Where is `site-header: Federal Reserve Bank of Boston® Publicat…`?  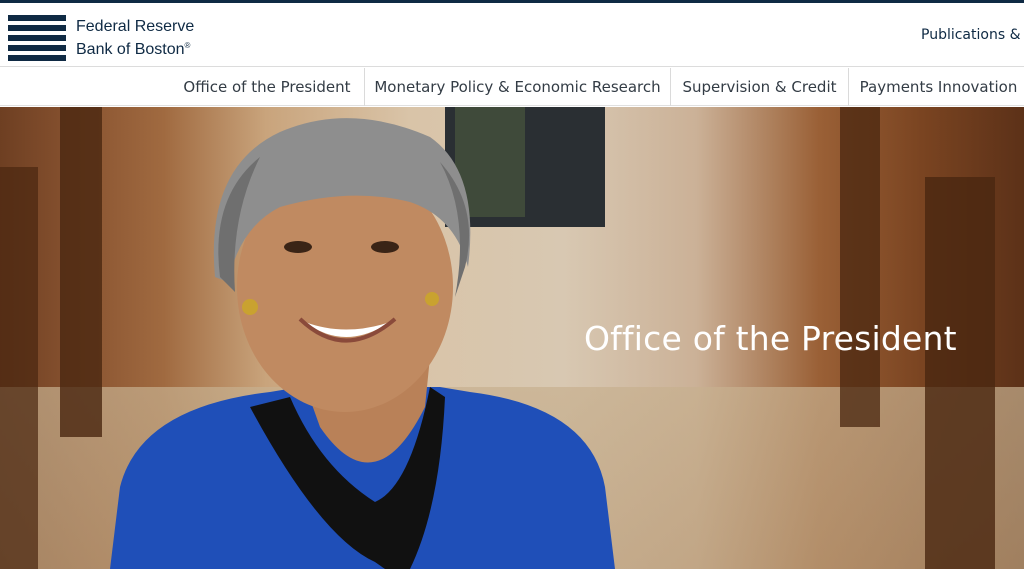 site-header: Federal Reserve Bank of Boston® Publicat… is located at coordinates (512, 35).